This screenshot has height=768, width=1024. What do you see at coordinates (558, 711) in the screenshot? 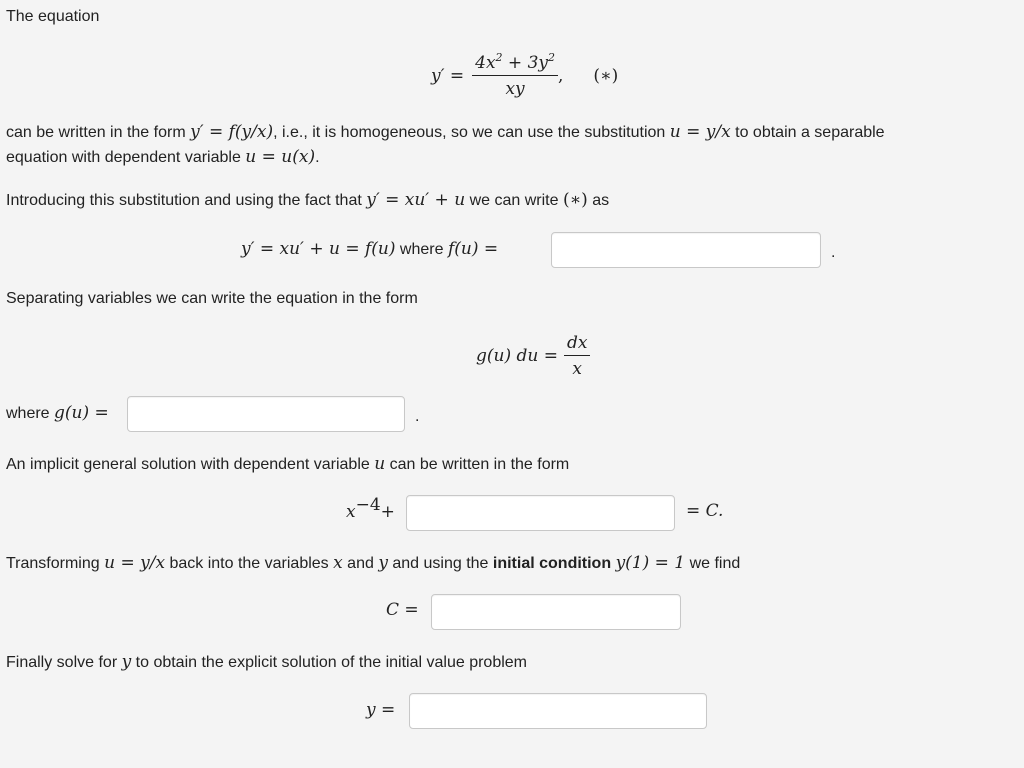
I see `y-solution-input` at bounding box center [558, 711].